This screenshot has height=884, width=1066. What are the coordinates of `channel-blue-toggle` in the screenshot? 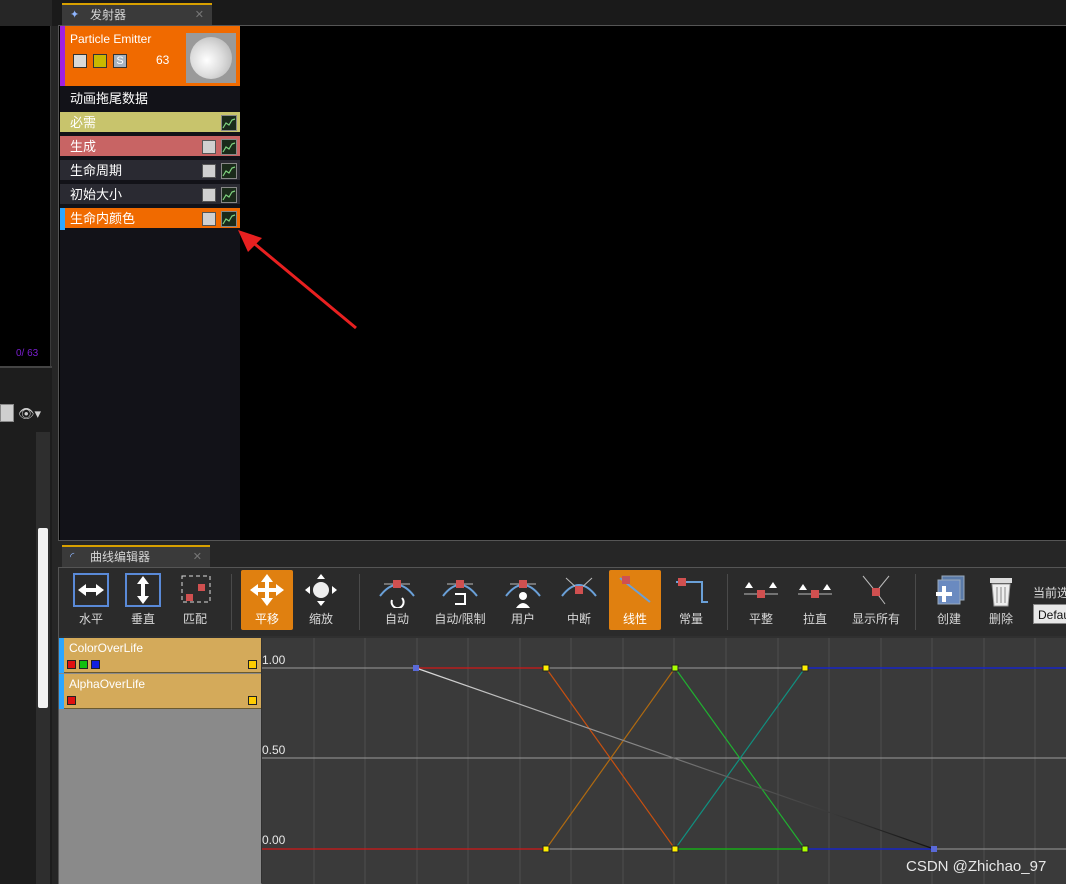 It's located at (95, 664).